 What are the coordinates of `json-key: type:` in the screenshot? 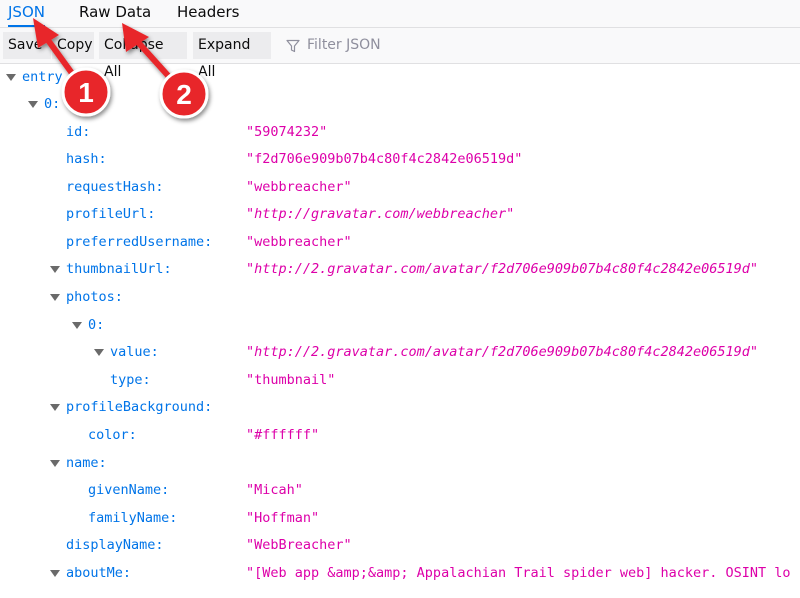 It's located at (130, 380).